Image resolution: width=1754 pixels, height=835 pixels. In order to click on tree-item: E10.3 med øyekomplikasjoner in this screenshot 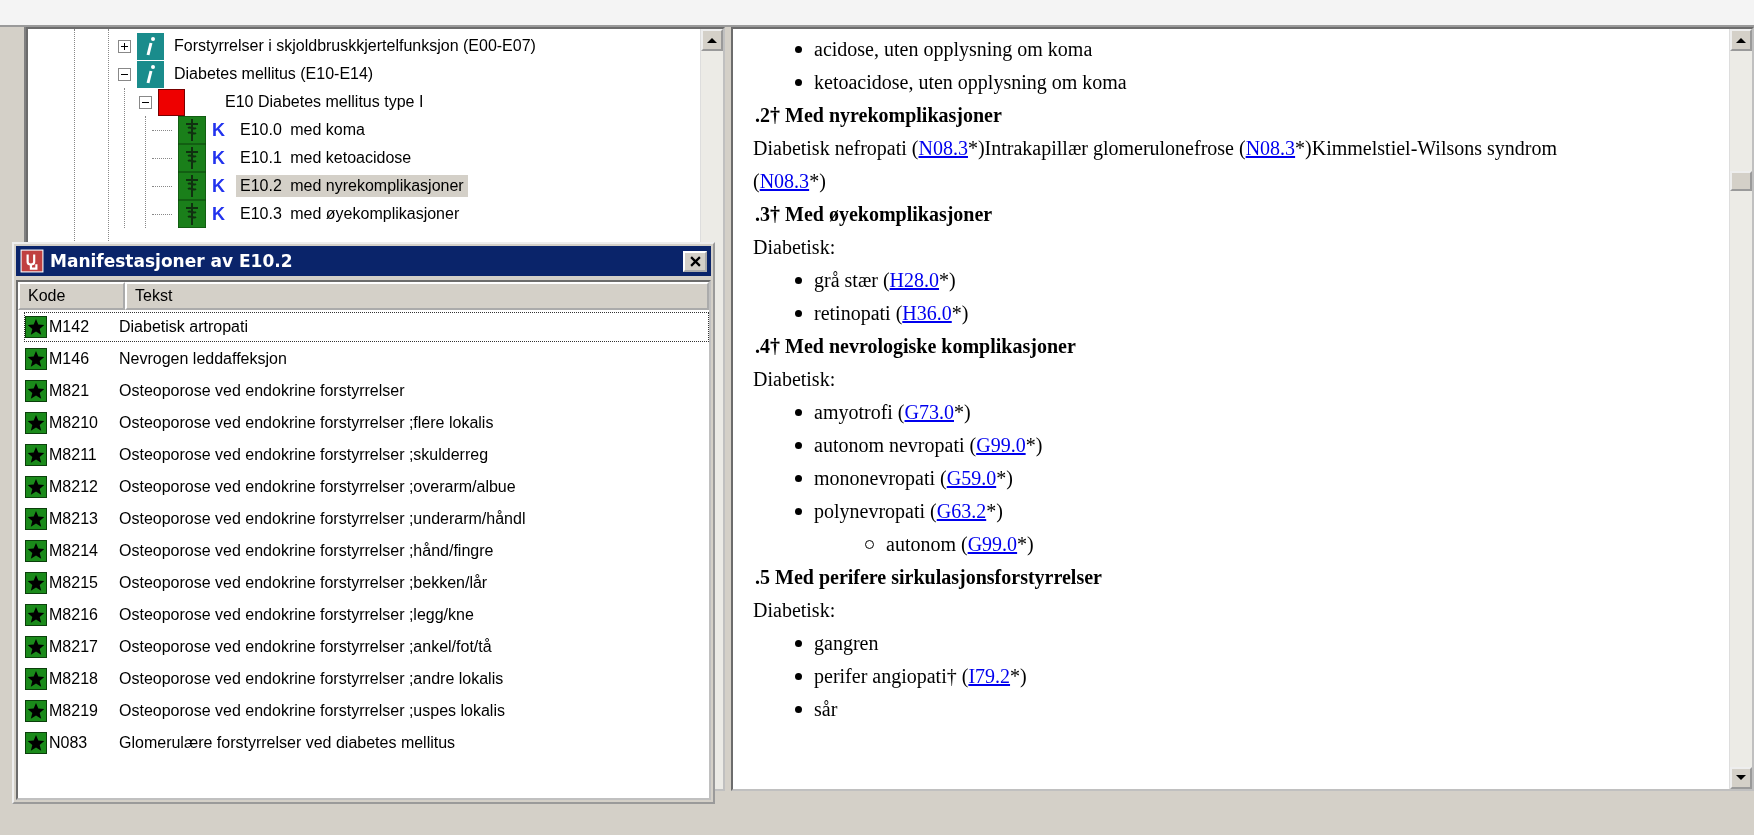, I will do `click(350, 214)`.